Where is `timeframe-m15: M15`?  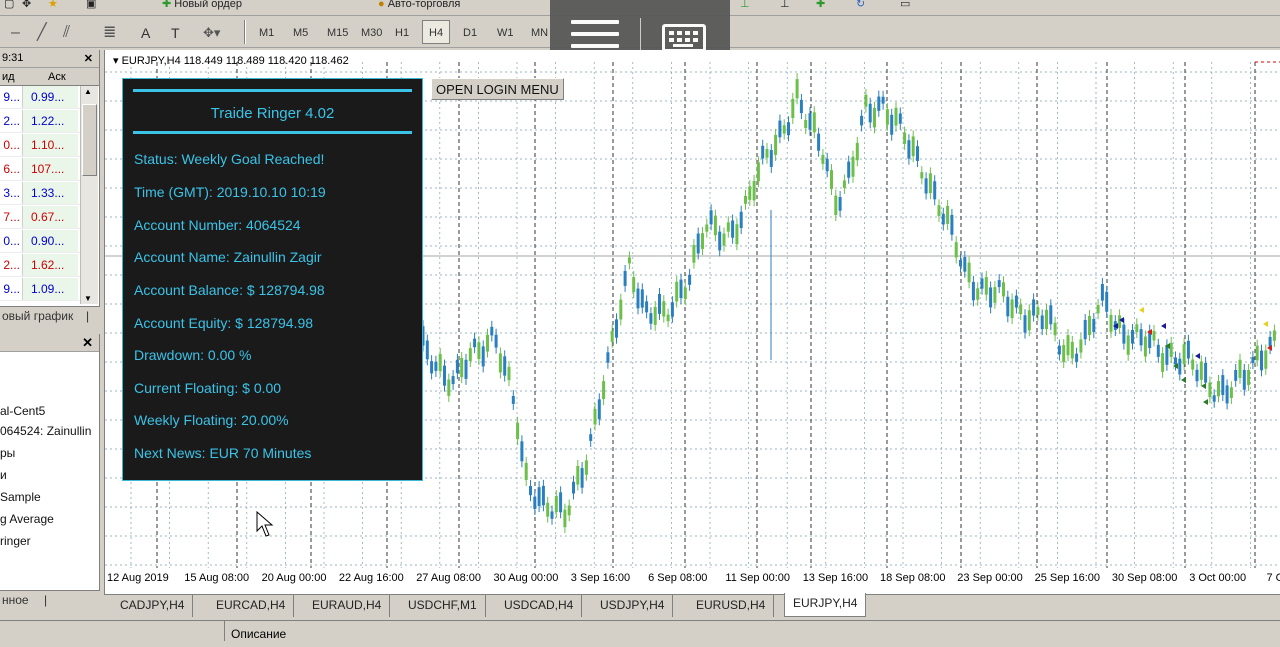 timeframe-m15: M15 is located at coordinates (337, 32).